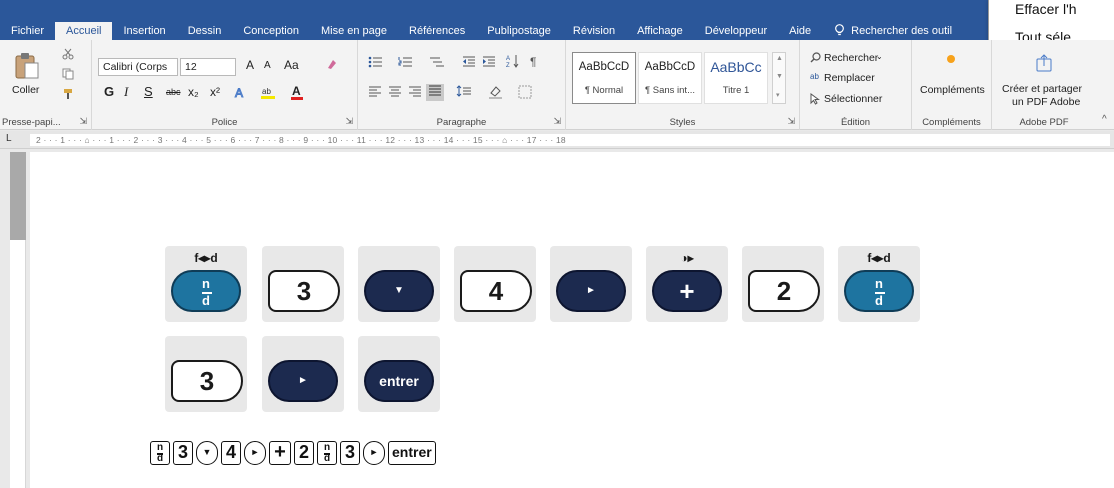 Image resolution: width=1114 pixels, height=488 pixels. I want to click on format-painter-icon, so click(68, 95).